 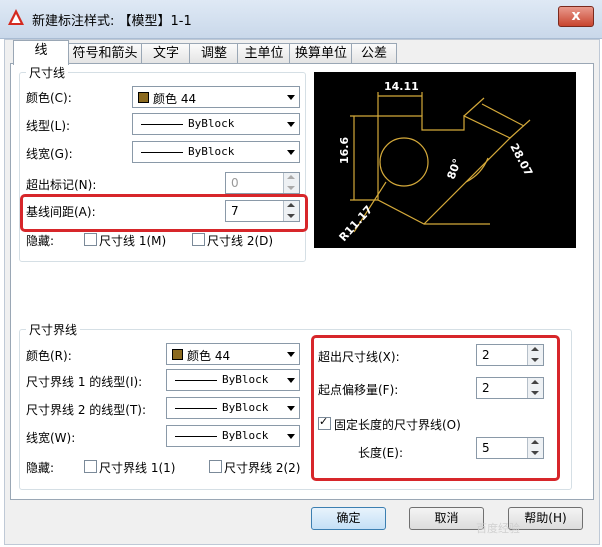 I want to click on ok-button: 确定, so click(x=348, y=518).